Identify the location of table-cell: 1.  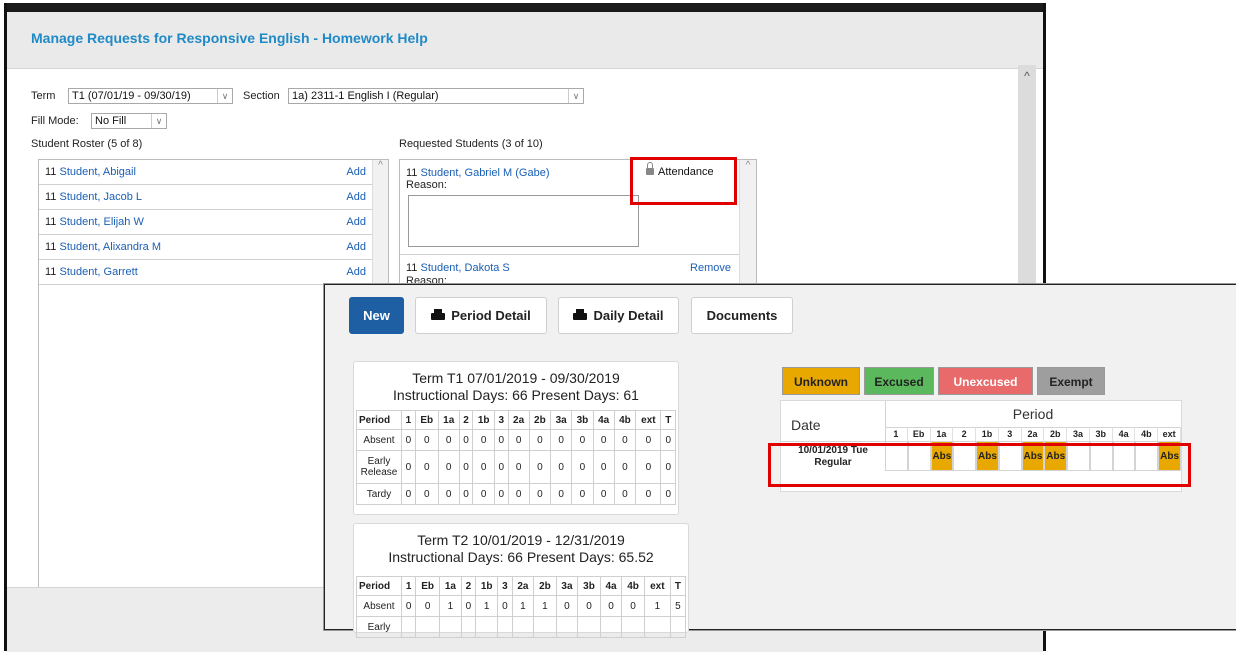
(486, 606).